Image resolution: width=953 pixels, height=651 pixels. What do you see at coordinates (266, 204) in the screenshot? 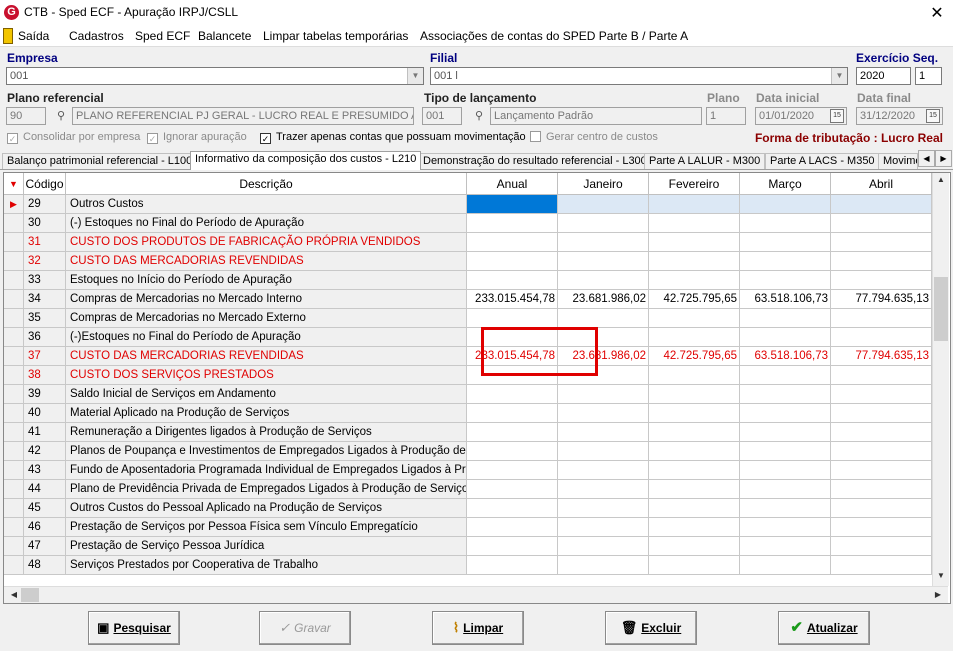
I see `cell-desc: Outros Custos` at bounding box center [266, 204].